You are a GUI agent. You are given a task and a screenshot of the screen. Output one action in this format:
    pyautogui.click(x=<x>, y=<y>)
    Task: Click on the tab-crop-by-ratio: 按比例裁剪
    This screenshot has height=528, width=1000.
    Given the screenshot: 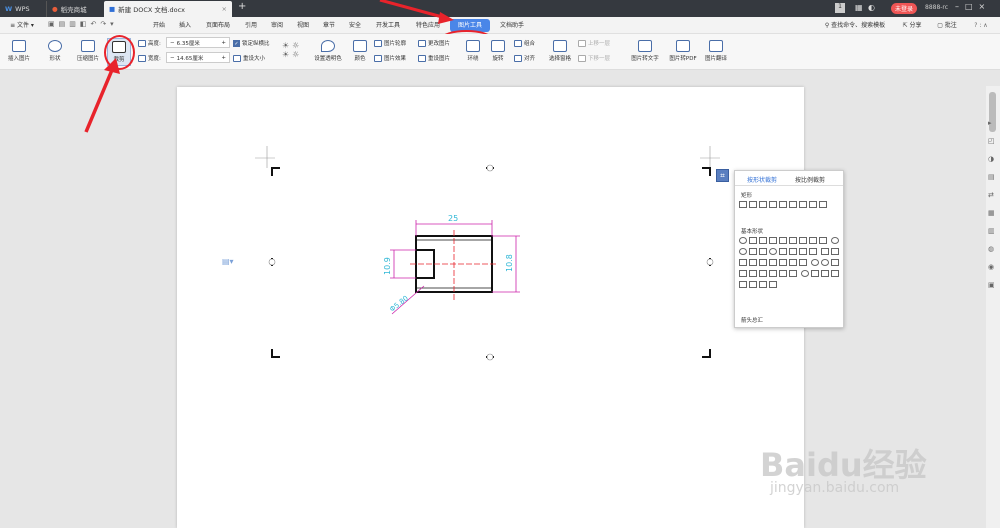 What is the action you would take?
    pyautogui.click(x=810, y=179)
    